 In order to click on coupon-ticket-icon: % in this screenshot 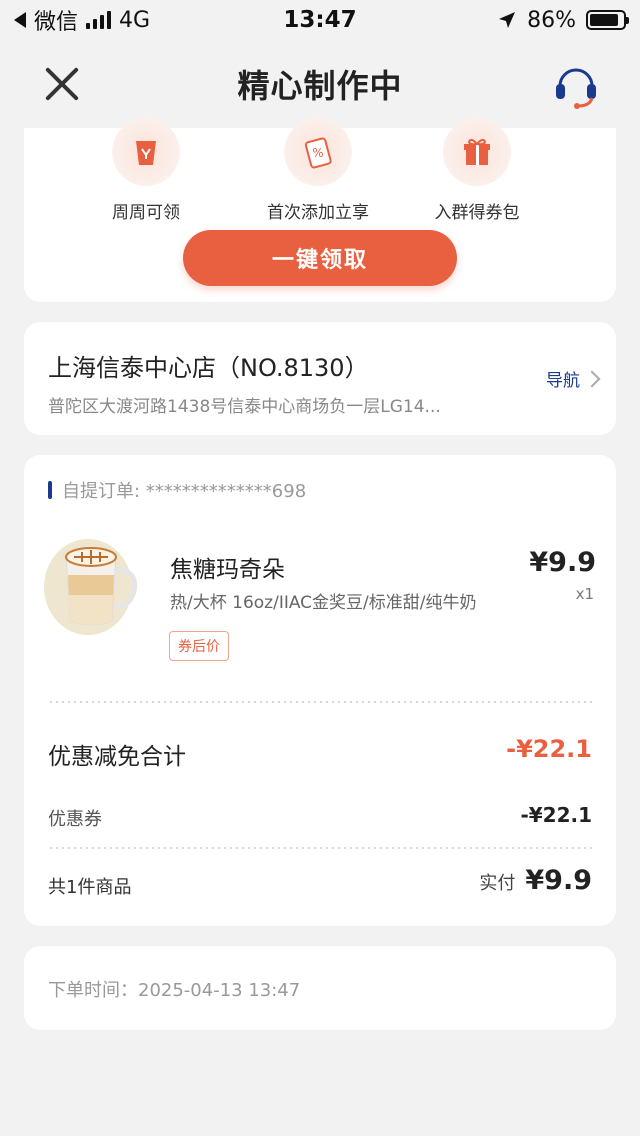, I will do `click(318, 152)`.